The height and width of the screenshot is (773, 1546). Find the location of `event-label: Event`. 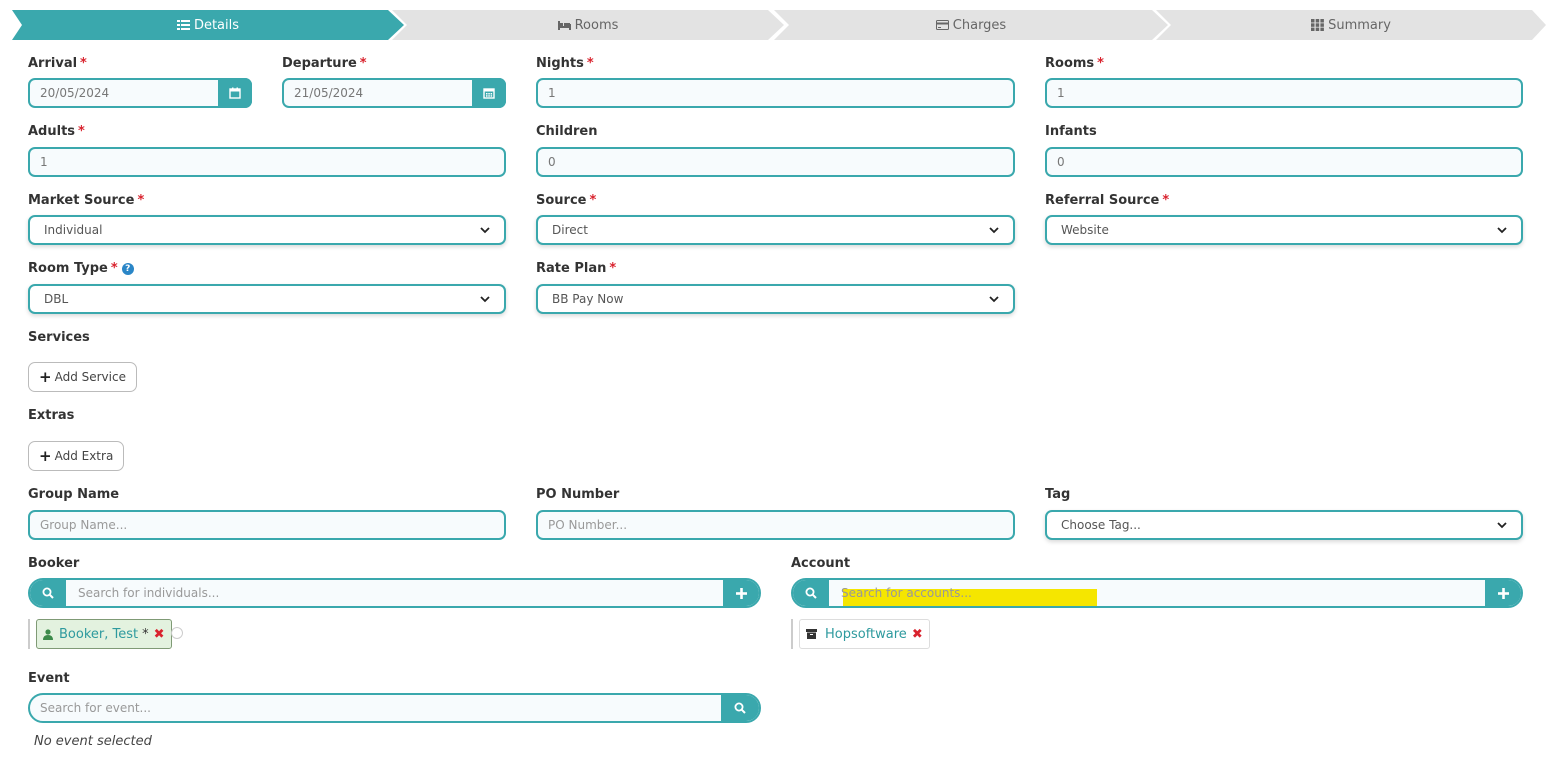

event-label: Event is located at coordinates (49, 678).